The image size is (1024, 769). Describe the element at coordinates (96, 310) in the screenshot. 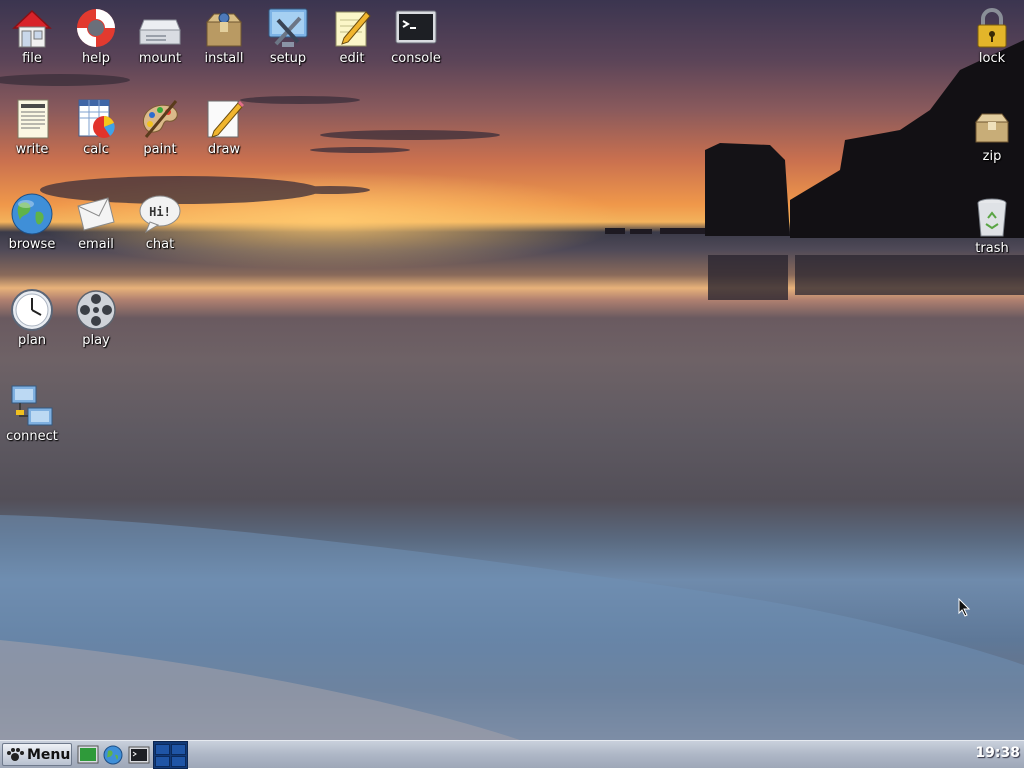

I see `film-reel-icon` at that location.